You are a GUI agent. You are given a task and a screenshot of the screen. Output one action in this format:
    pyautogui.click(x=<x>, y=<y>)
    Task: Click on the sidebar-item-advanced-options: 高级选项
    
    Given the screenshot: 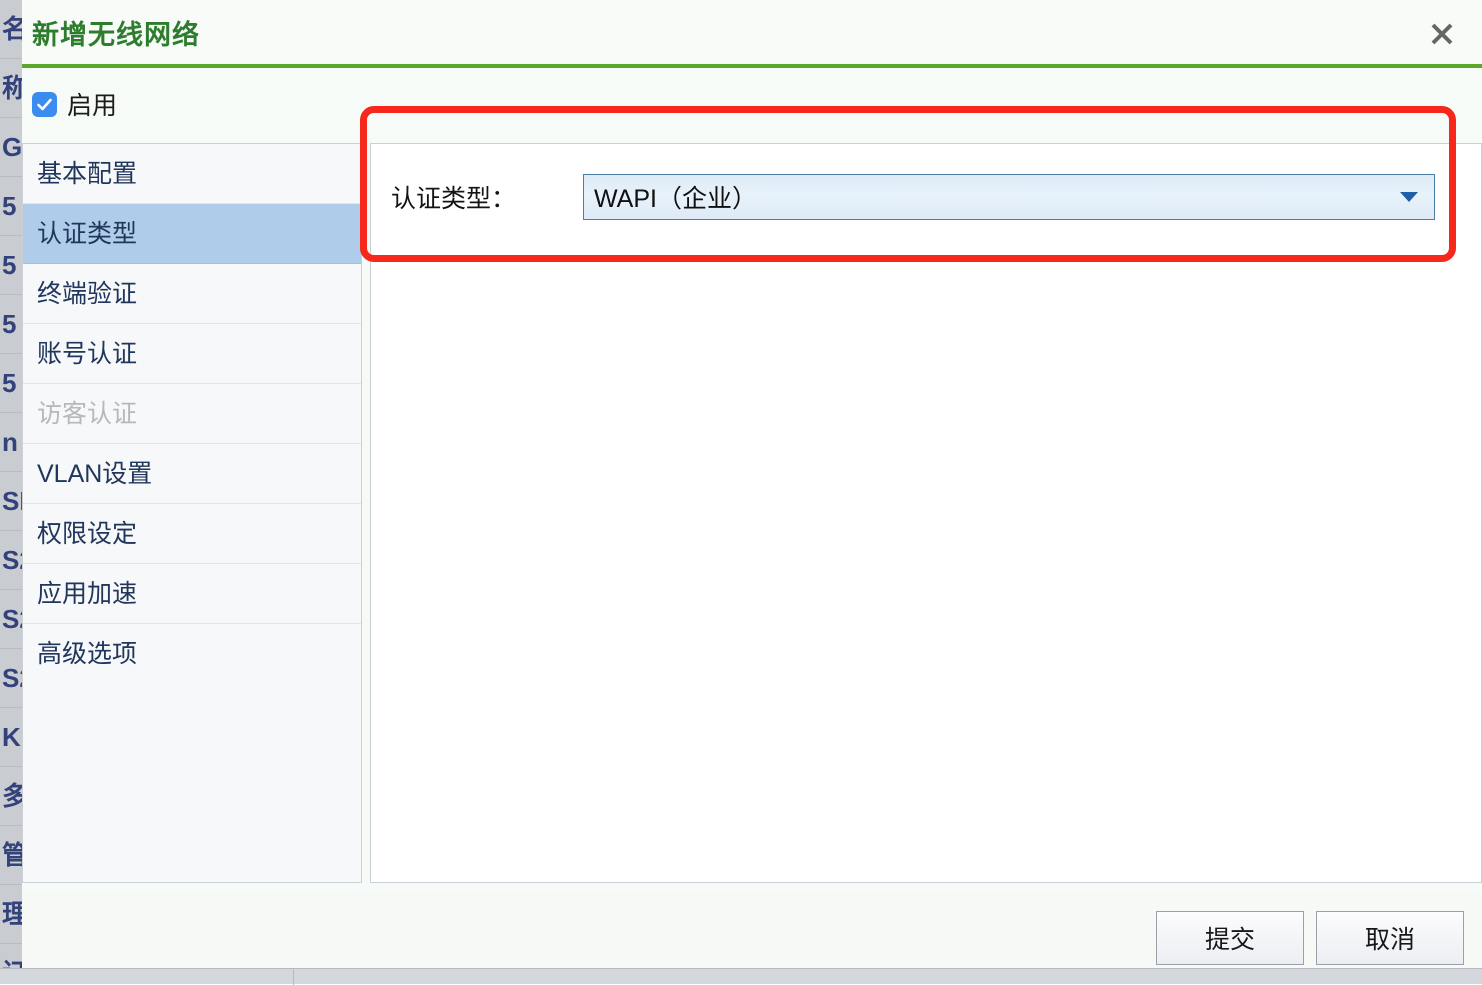 What is the action you would take?
    pyautogui.click(x=192, y=654)
    